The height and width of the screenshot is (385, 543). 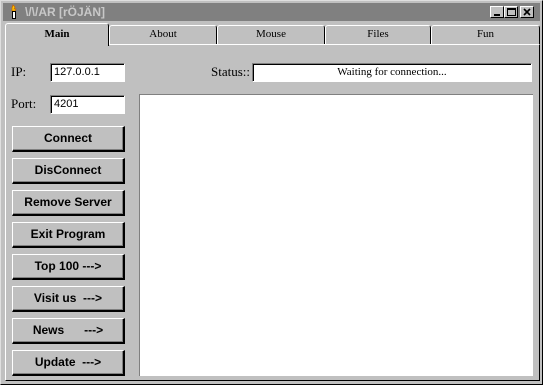 What do you see at coordinates (68, 331) in the screenshot?
I see `news-button: News --->` at bounding box center [68, 331].